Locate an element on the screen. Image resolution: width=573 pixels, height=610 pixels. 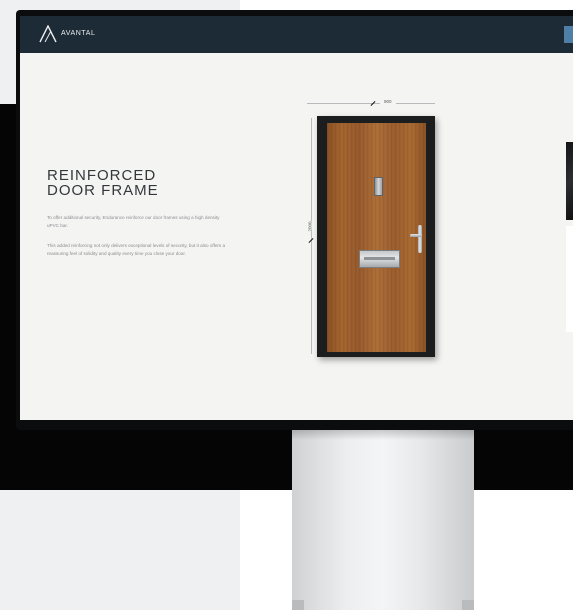
door-viewer-icon is located at coordinates (378, 186).